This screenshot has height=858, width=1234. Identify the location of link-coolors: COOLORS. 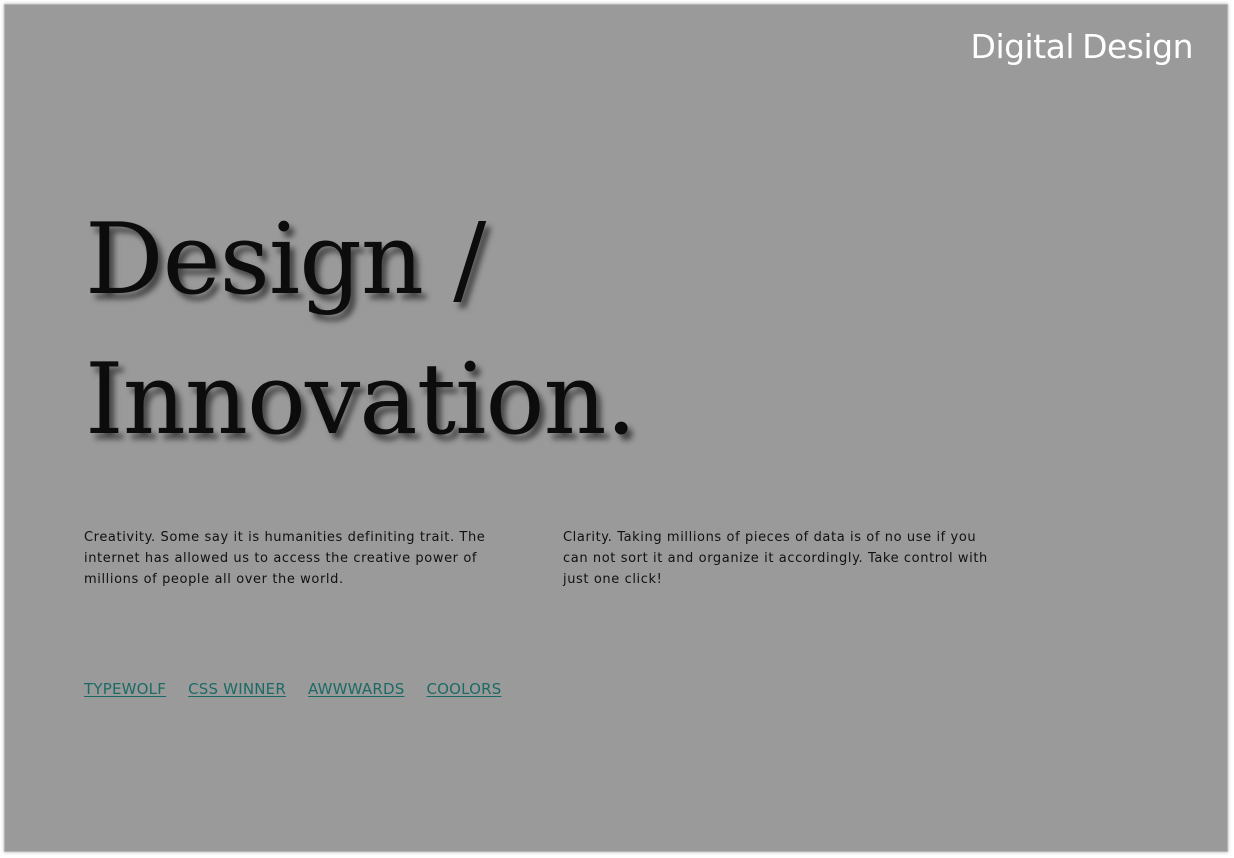
(463, 689).